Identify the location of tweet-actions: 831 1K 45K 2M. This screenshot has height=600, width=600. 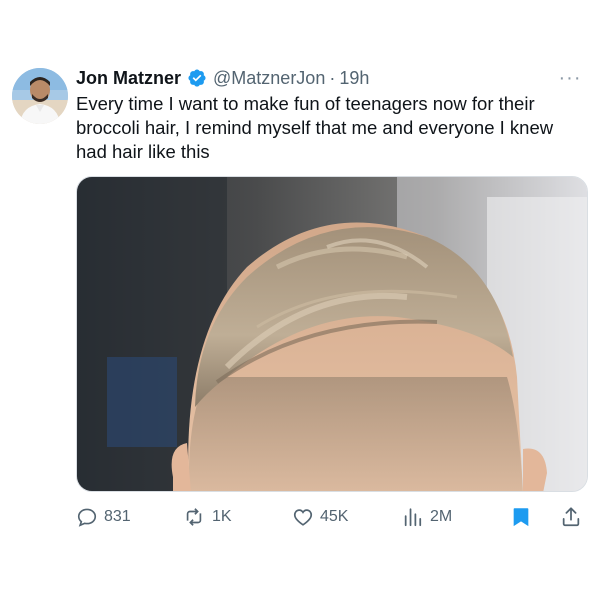
(333, 517).